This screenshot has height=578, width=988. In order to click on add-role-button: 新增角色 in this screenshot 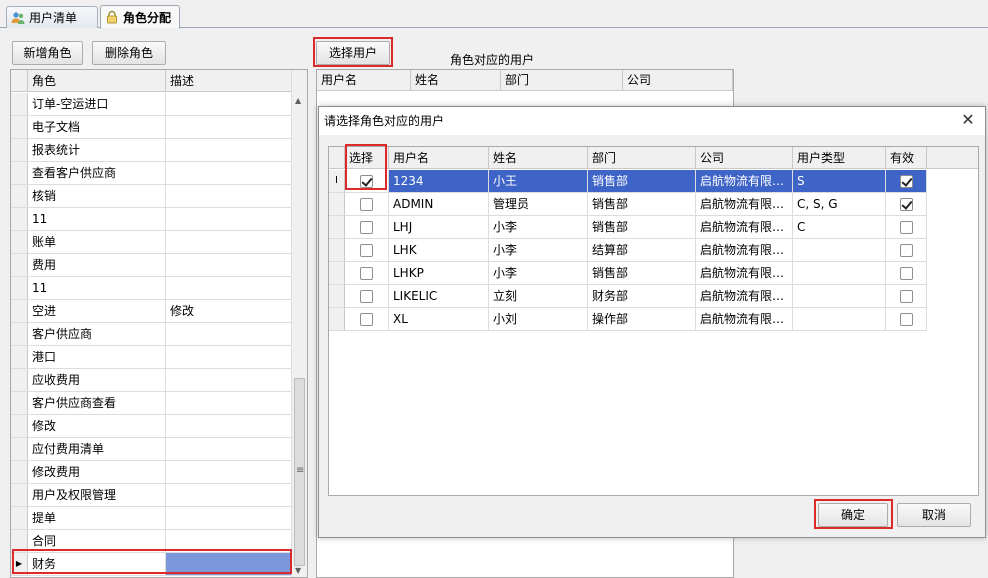, I will do `click(47, 53)`.